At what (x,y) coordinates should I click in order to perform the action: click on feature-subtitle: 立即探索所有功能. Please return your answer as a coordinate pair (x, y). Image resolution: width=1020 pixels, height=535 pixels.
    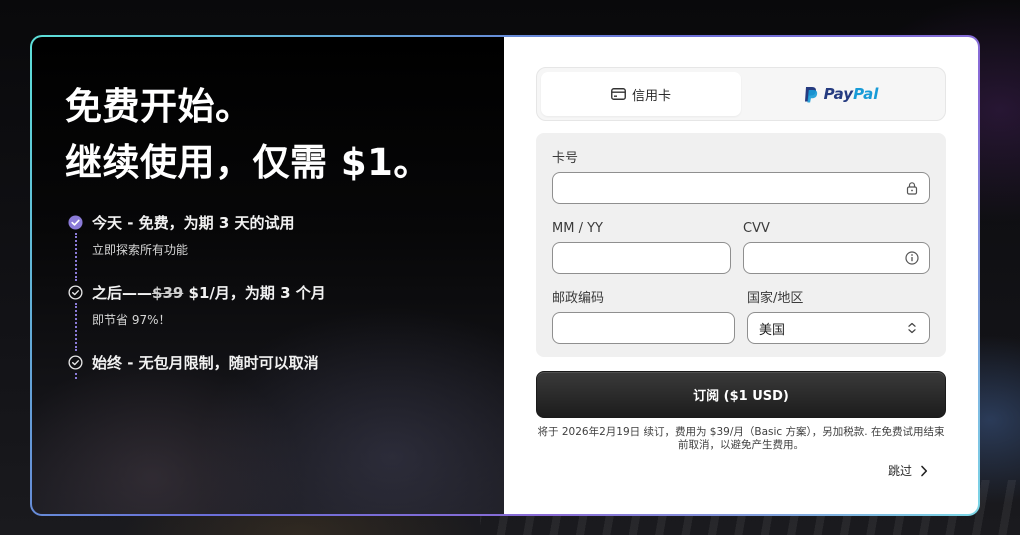
    Looking at the image, I should click on (140, 250).